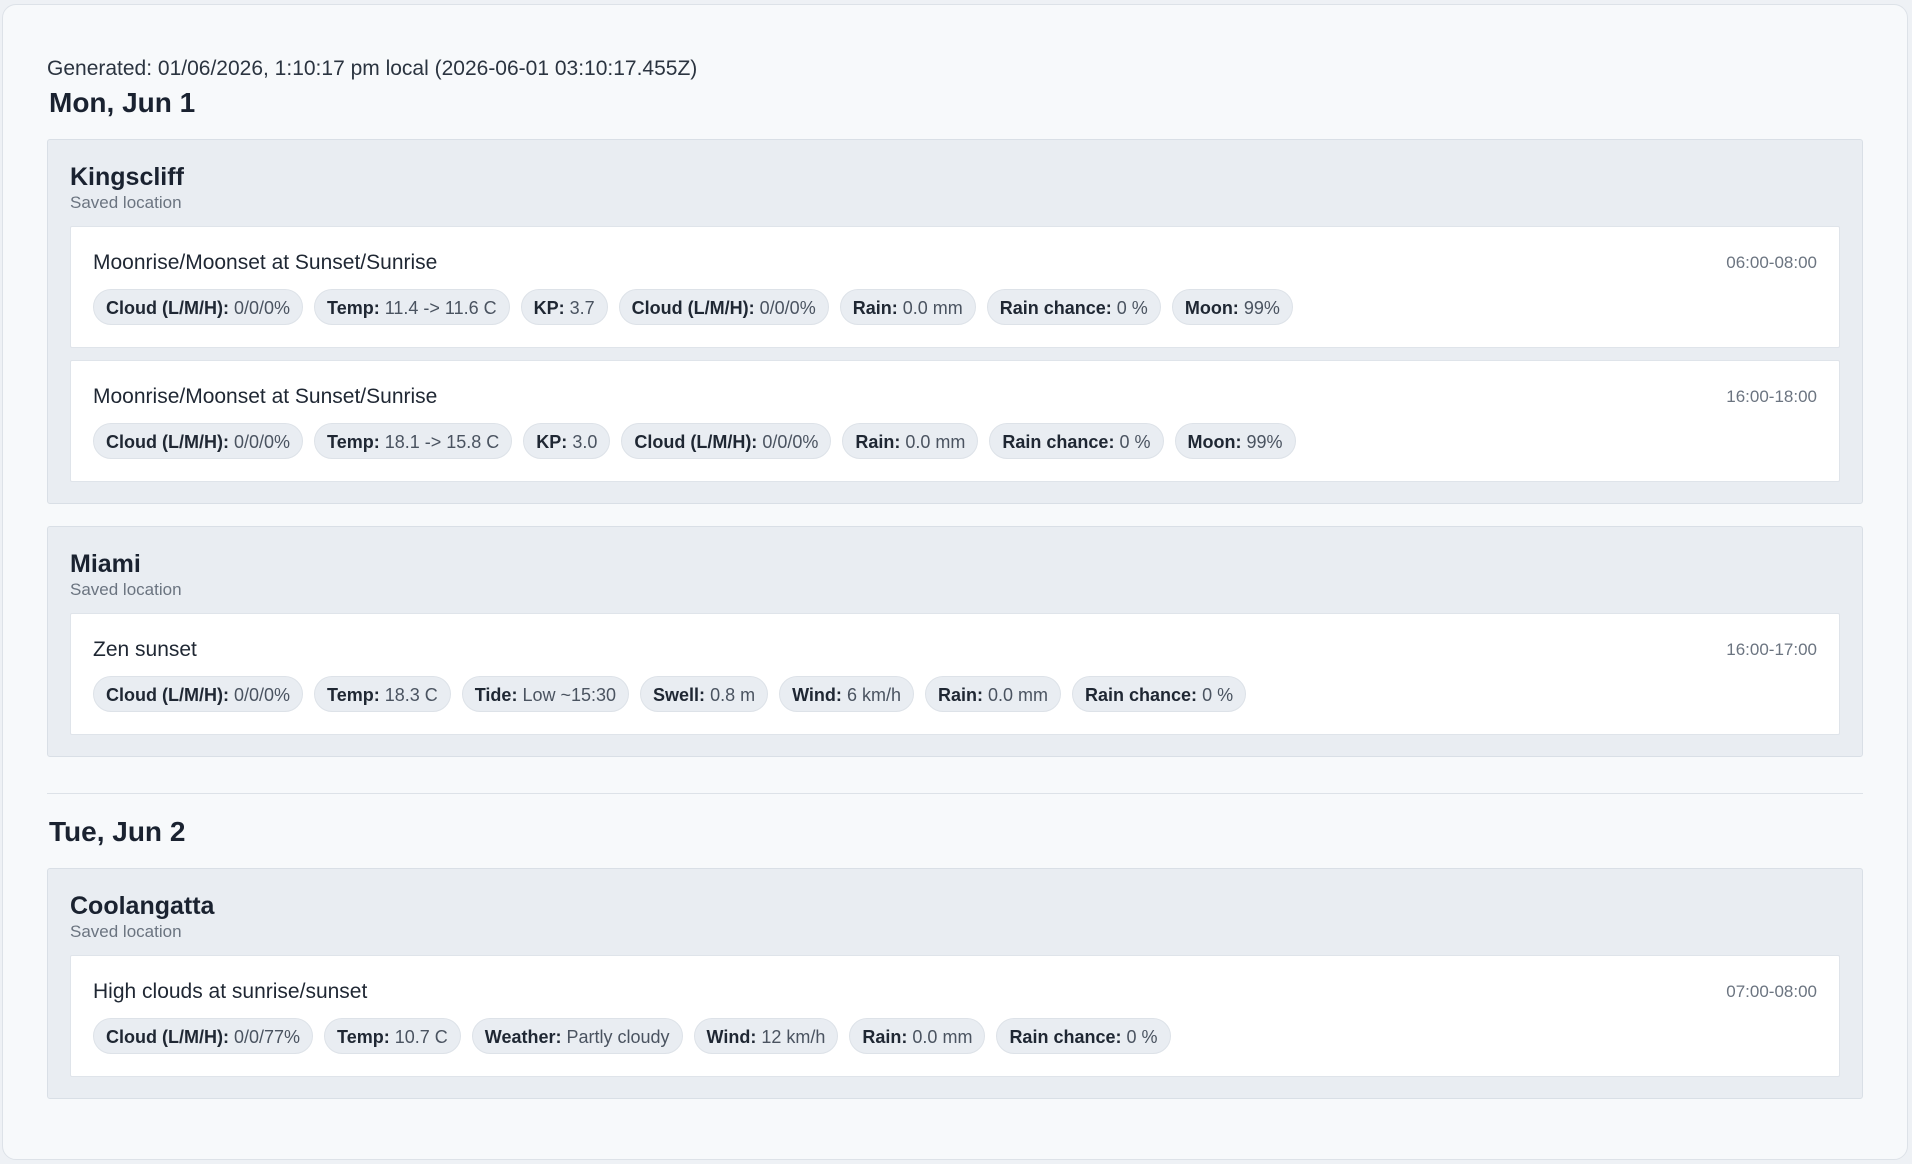 The height and width of the screenshot is (1164, 1912). What do you see at coordinates (203, 1036) in the screenshot?
I see `condition-chip: Cloud (L/M/H): 0/0/77%` at bounding box center [203, 1036].